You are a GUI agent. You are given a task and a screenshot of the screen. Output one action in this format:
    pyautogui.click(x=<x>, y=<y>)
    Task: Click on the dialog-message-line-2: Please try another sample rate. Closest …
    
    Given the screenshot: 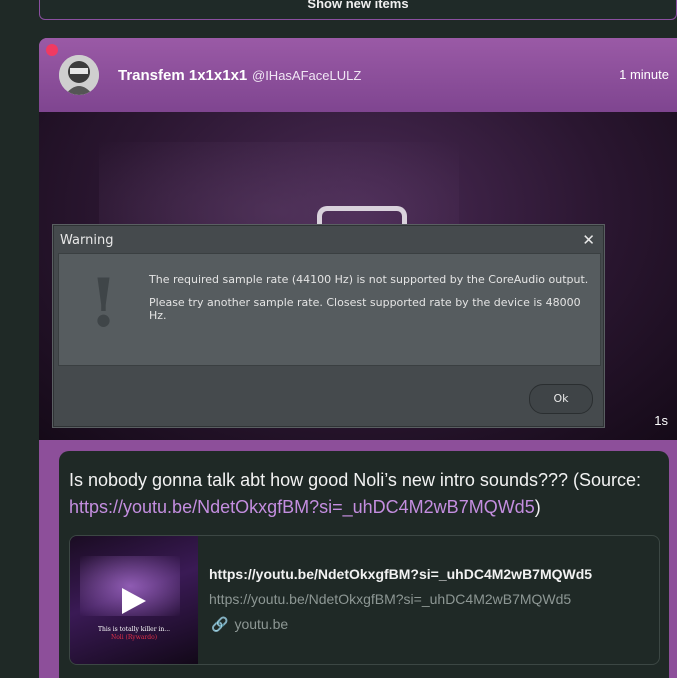 What is the action you would take?
    pyautogui.click(x=365, y=309)
    